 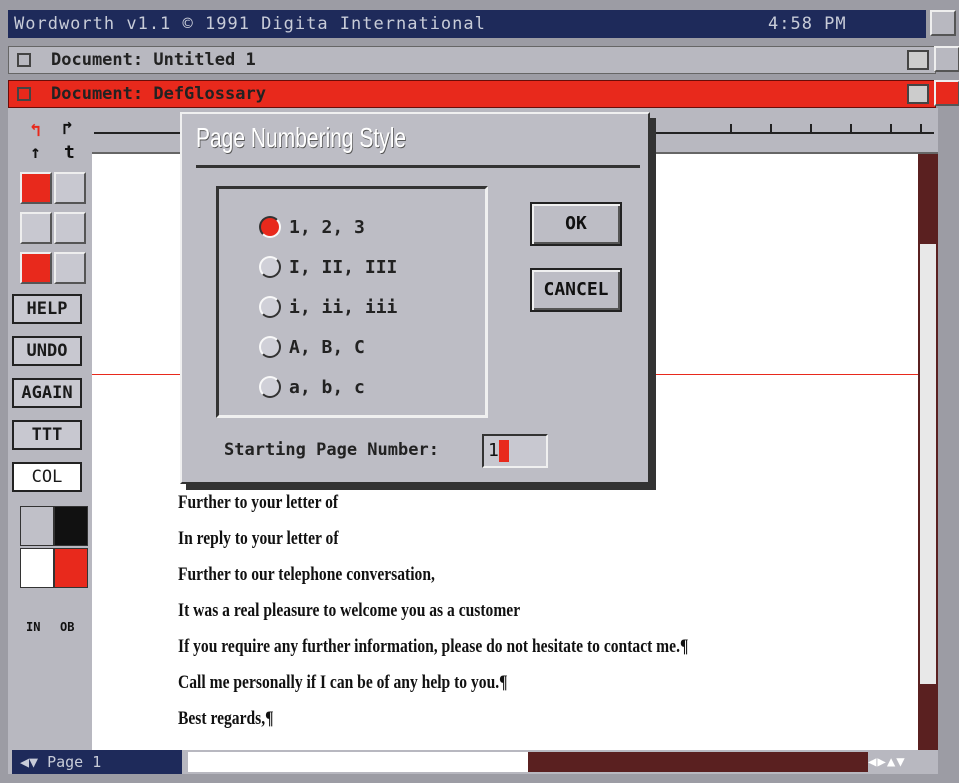 I want to click on starting-page-label: Starting Page Number:, so click(x=331, y=450).